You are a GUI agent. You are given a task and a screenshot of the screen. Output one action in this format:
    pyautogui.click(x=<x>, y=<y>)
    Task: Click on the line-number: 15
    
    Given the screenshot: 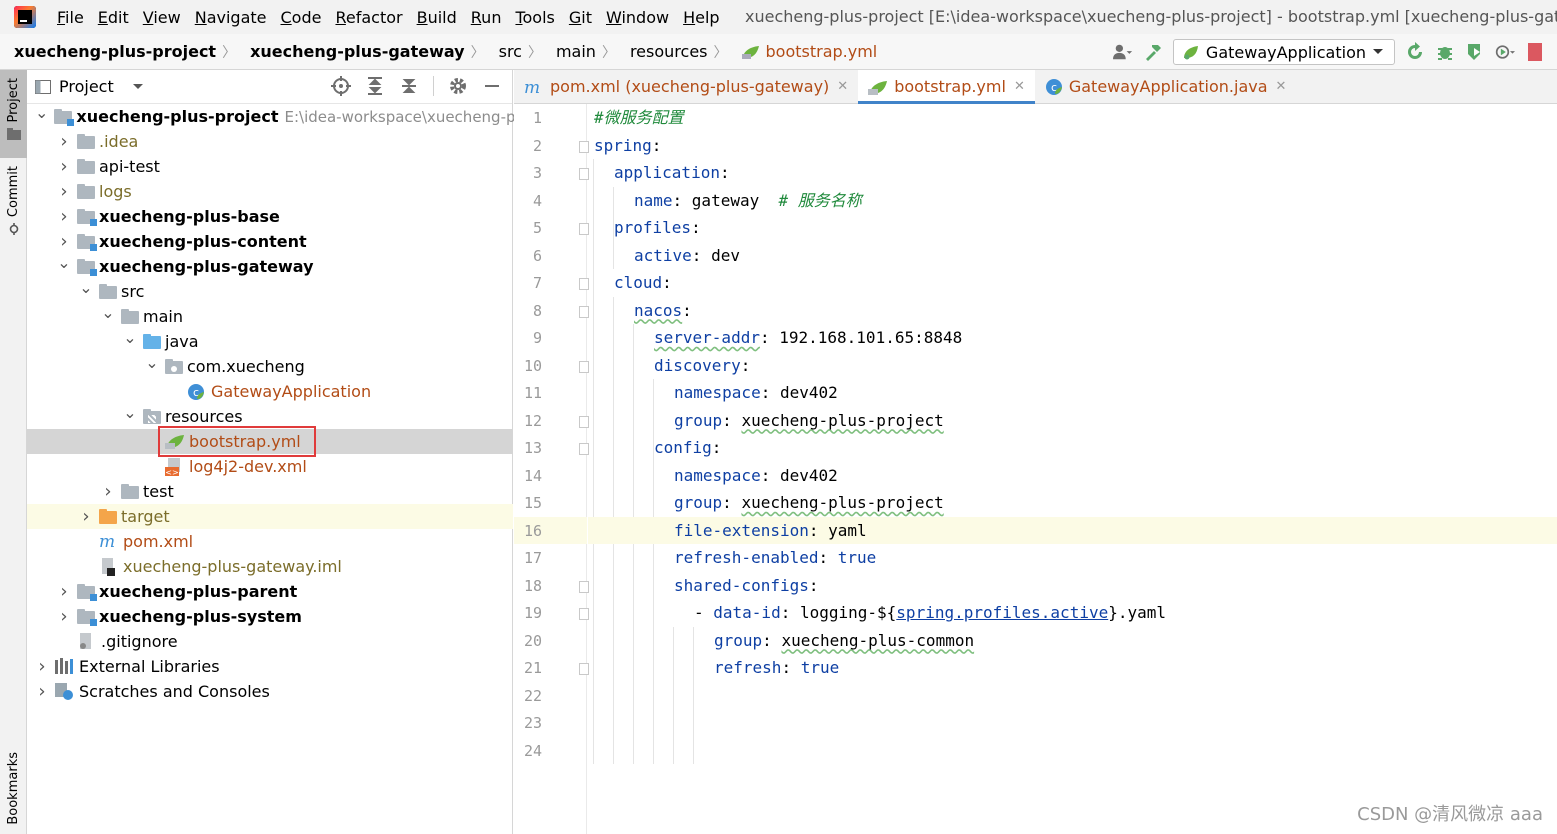 What is the action you would take?
    pyautogui.click(x=532, y=503)
    